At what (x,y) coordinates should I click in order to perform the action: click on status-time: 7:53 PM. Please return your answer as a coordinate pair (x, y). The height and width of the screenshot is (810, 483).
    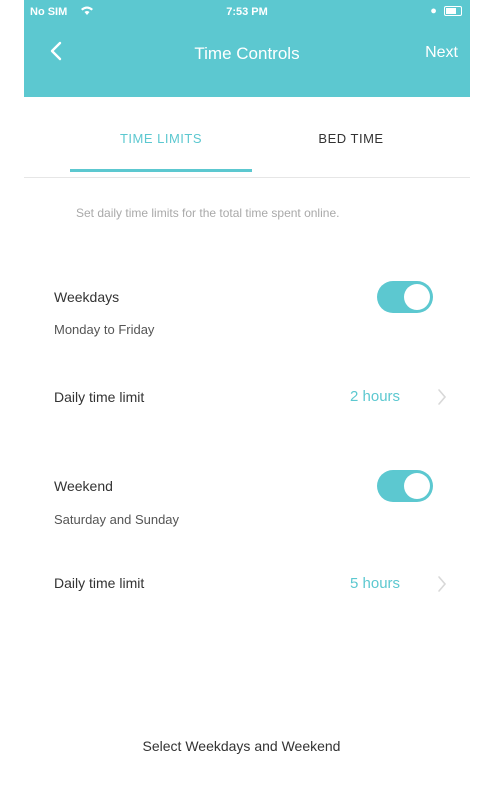
    Looking at the image, I should click on (247, 12).